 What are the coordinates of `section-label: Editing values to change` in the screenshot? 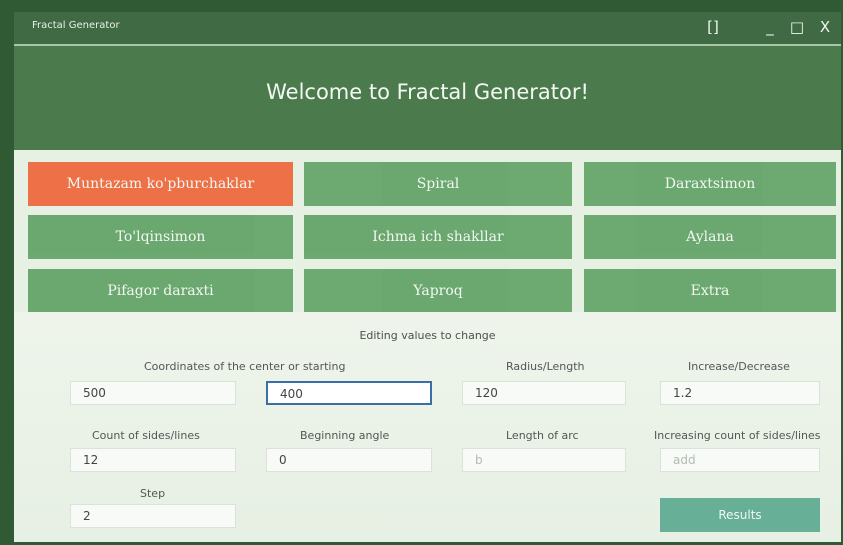 It's located at (427, 335).